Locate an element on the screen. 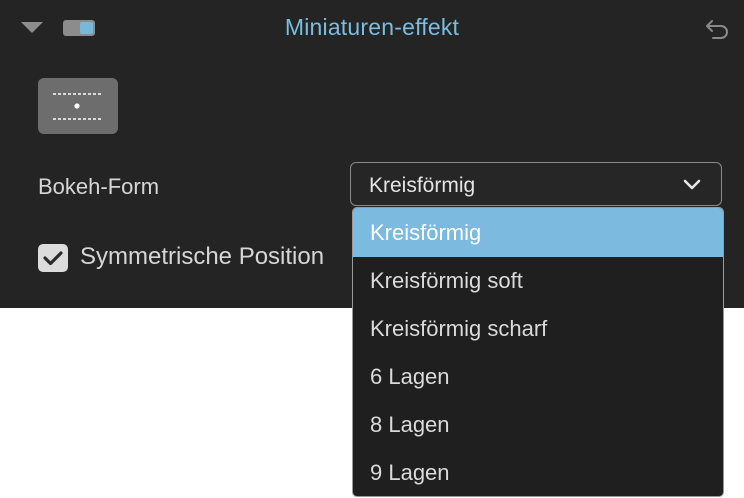 The image size is (744, 498). symmetric-position-label: Symmetrische Position is located at coordinates (202, 256).